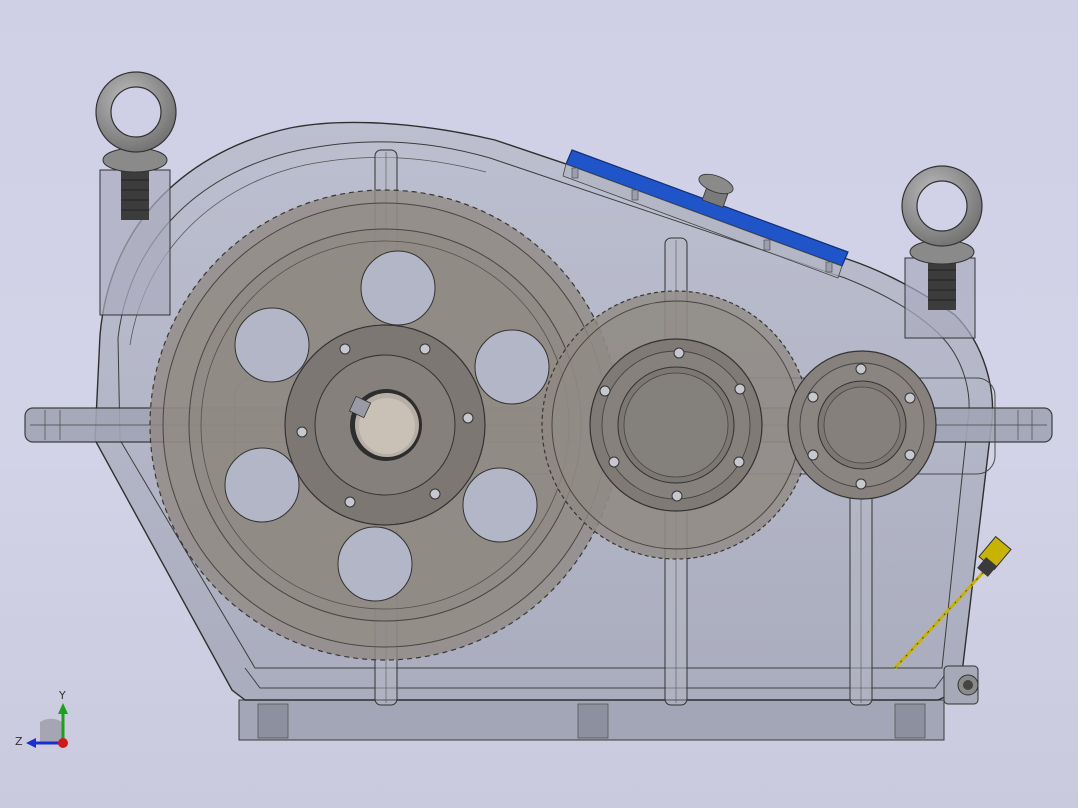 Image resolution: width=1078 pixels, height=808 pixels. I want to click on x-axis-dot, so click(63, 743).